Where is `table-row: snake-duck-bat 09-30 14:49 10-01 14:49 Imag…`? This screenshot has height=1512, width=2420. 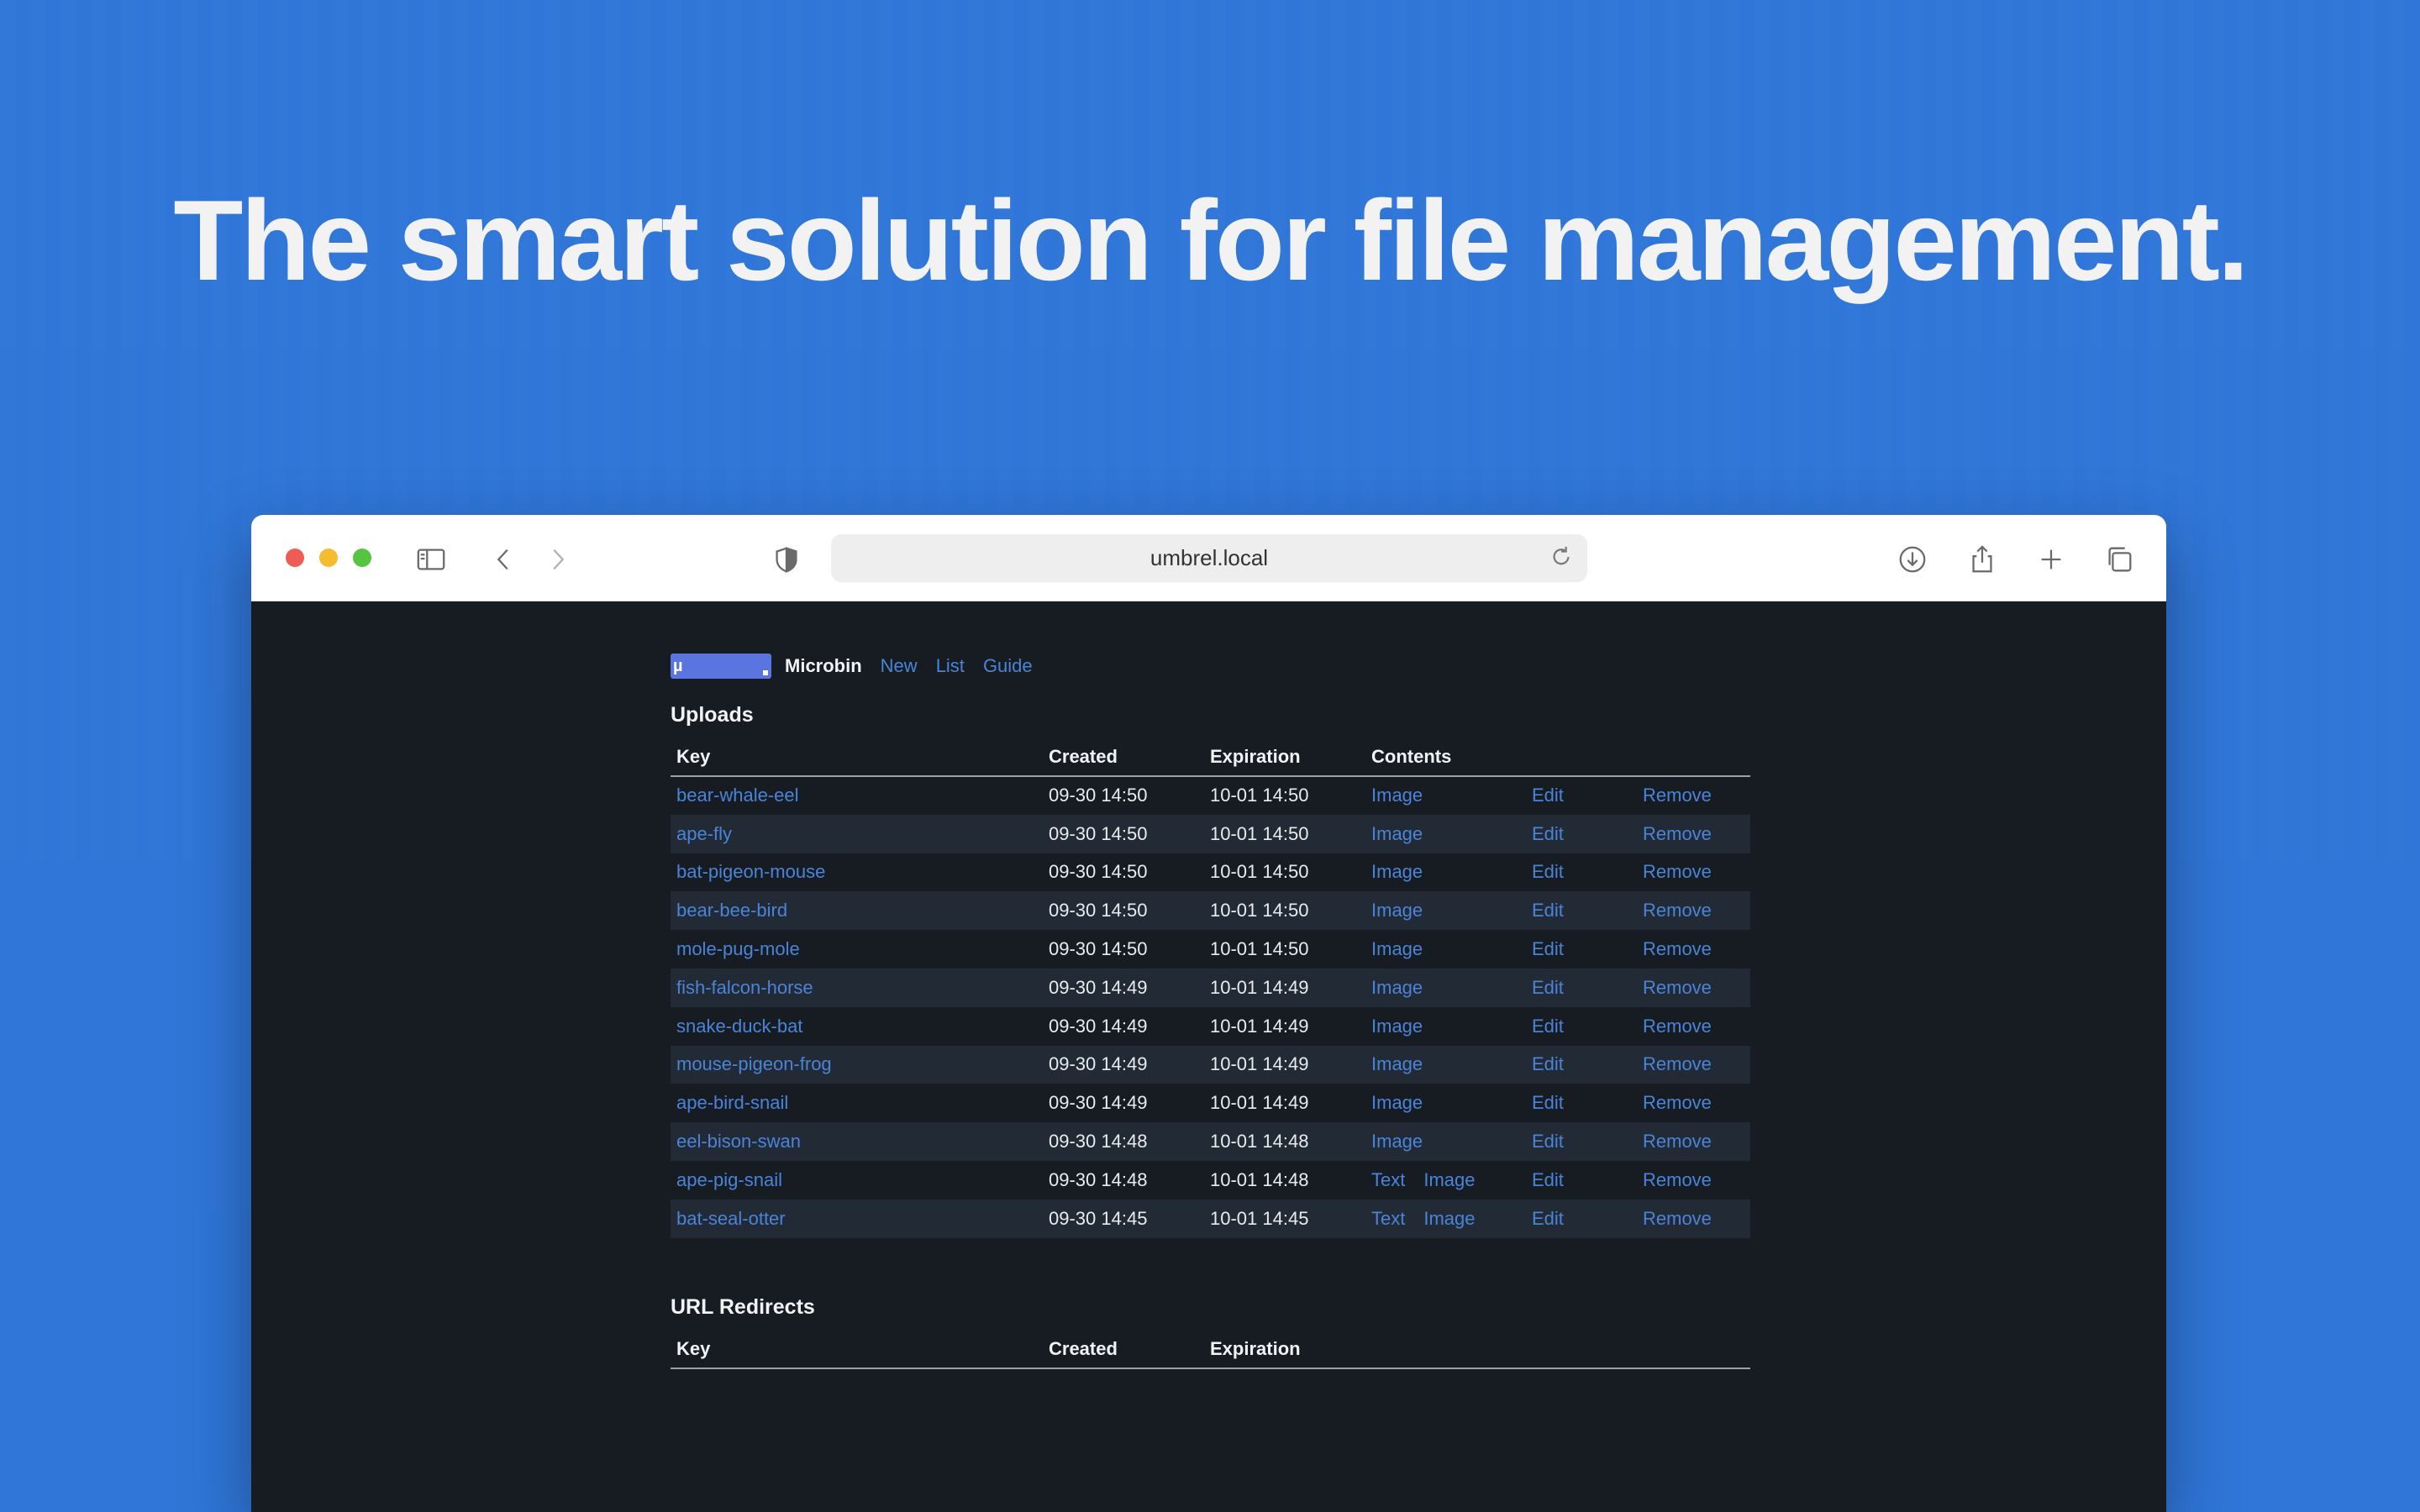 table-row: snake-duck-bat 09-30 14:49 10-01 14:49 Imag… is located at coordinates (1210, 1026).